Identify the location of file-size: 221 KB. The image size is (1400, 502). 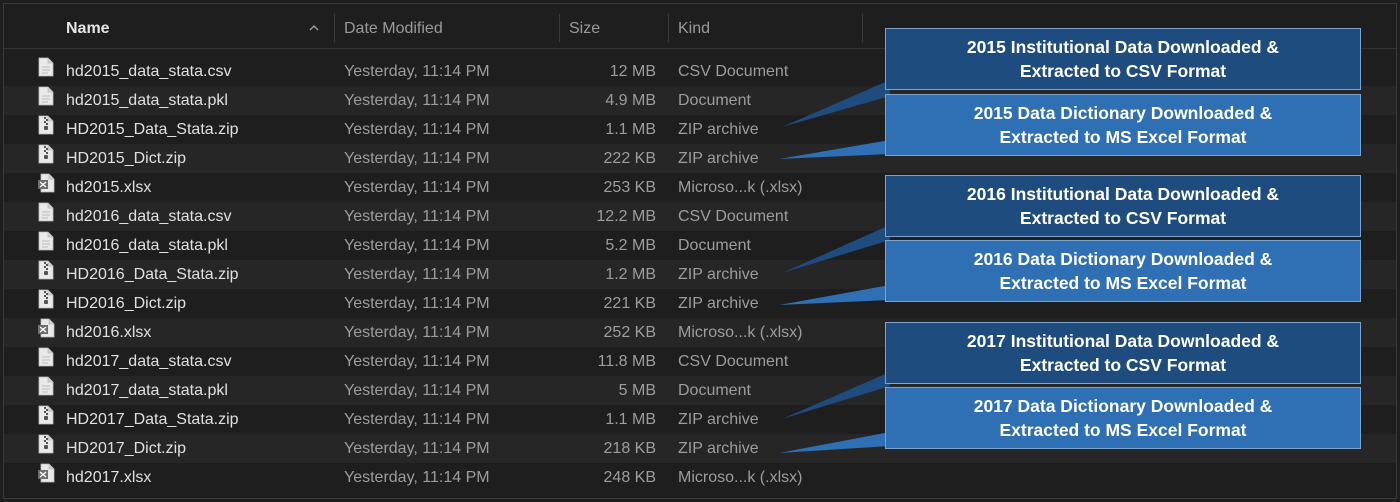
(629, 303).